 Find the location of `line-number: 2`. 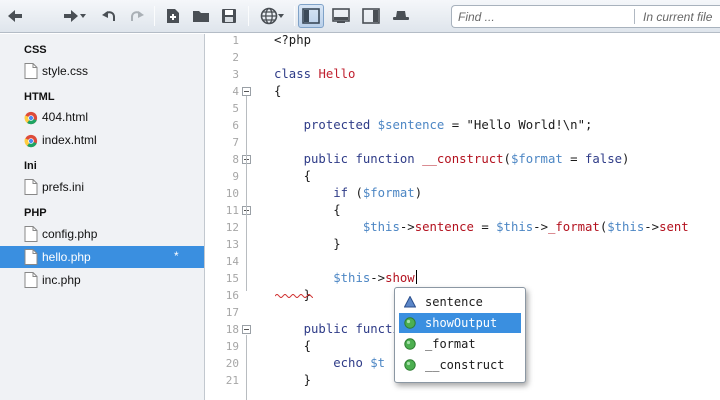

line-number: 2 is located at coordinates (235, 57).